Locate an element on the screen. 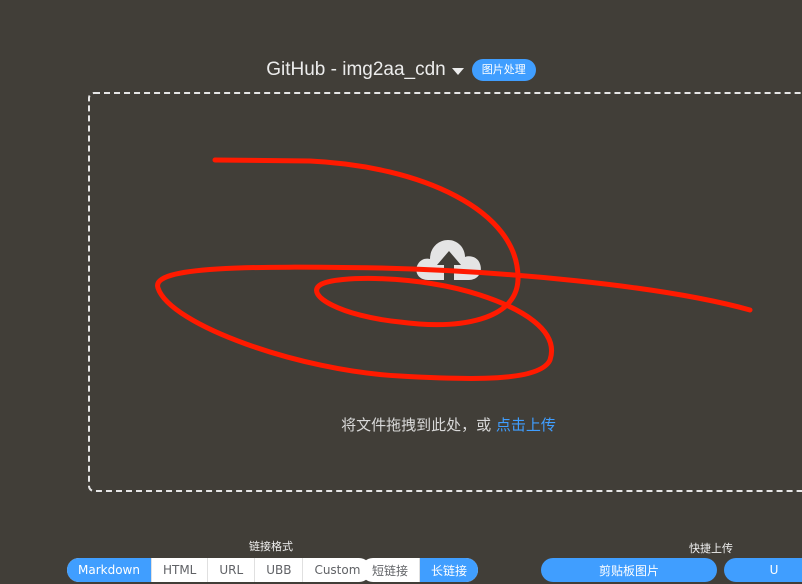 The image size is (802, 584). header: GitHub - img2aa_cdn 图片处理 is located at coordinates (401, 70).